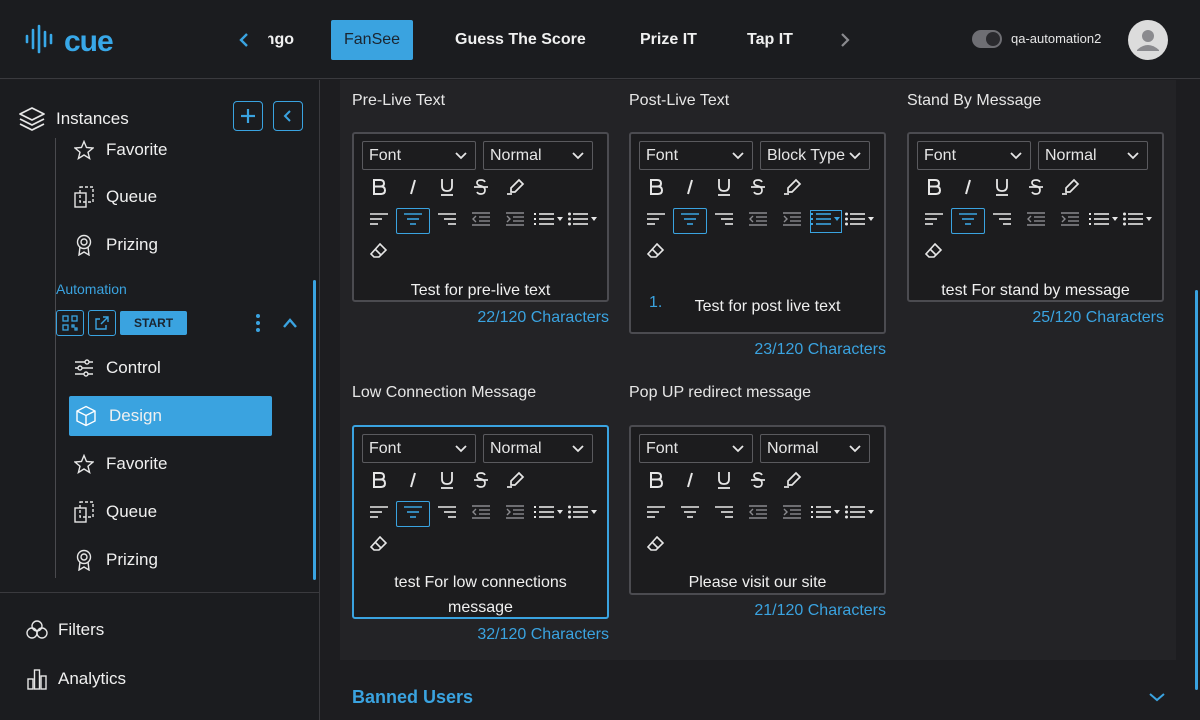 This screenshot has width=1200, height=720. I want to click on collapse-automation-button, so click(290, 323).